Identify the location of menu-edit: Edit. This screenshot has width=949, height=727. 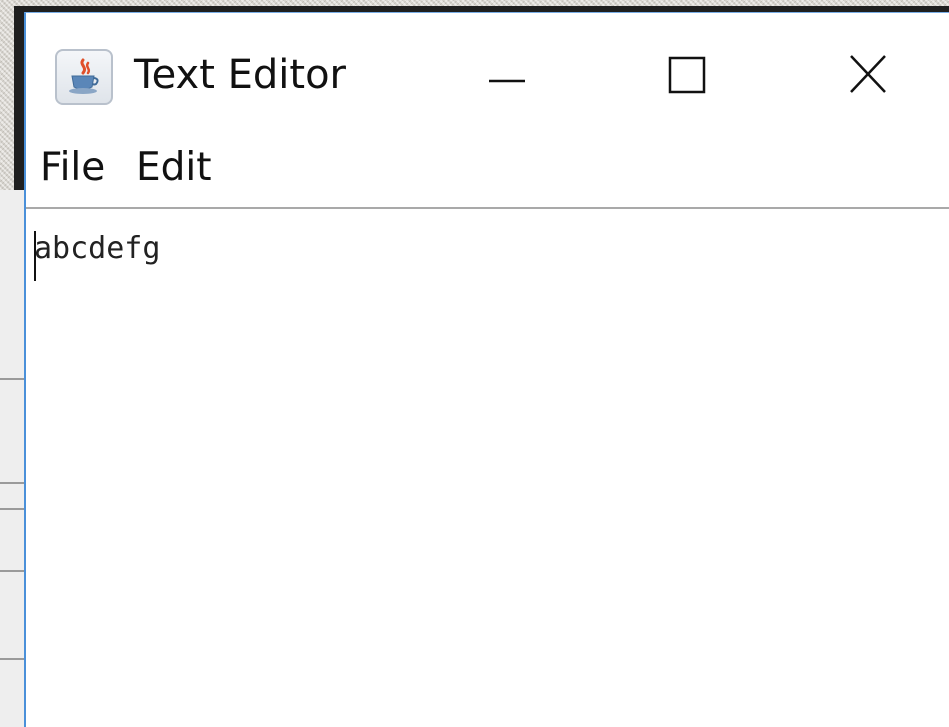
(174, 168).